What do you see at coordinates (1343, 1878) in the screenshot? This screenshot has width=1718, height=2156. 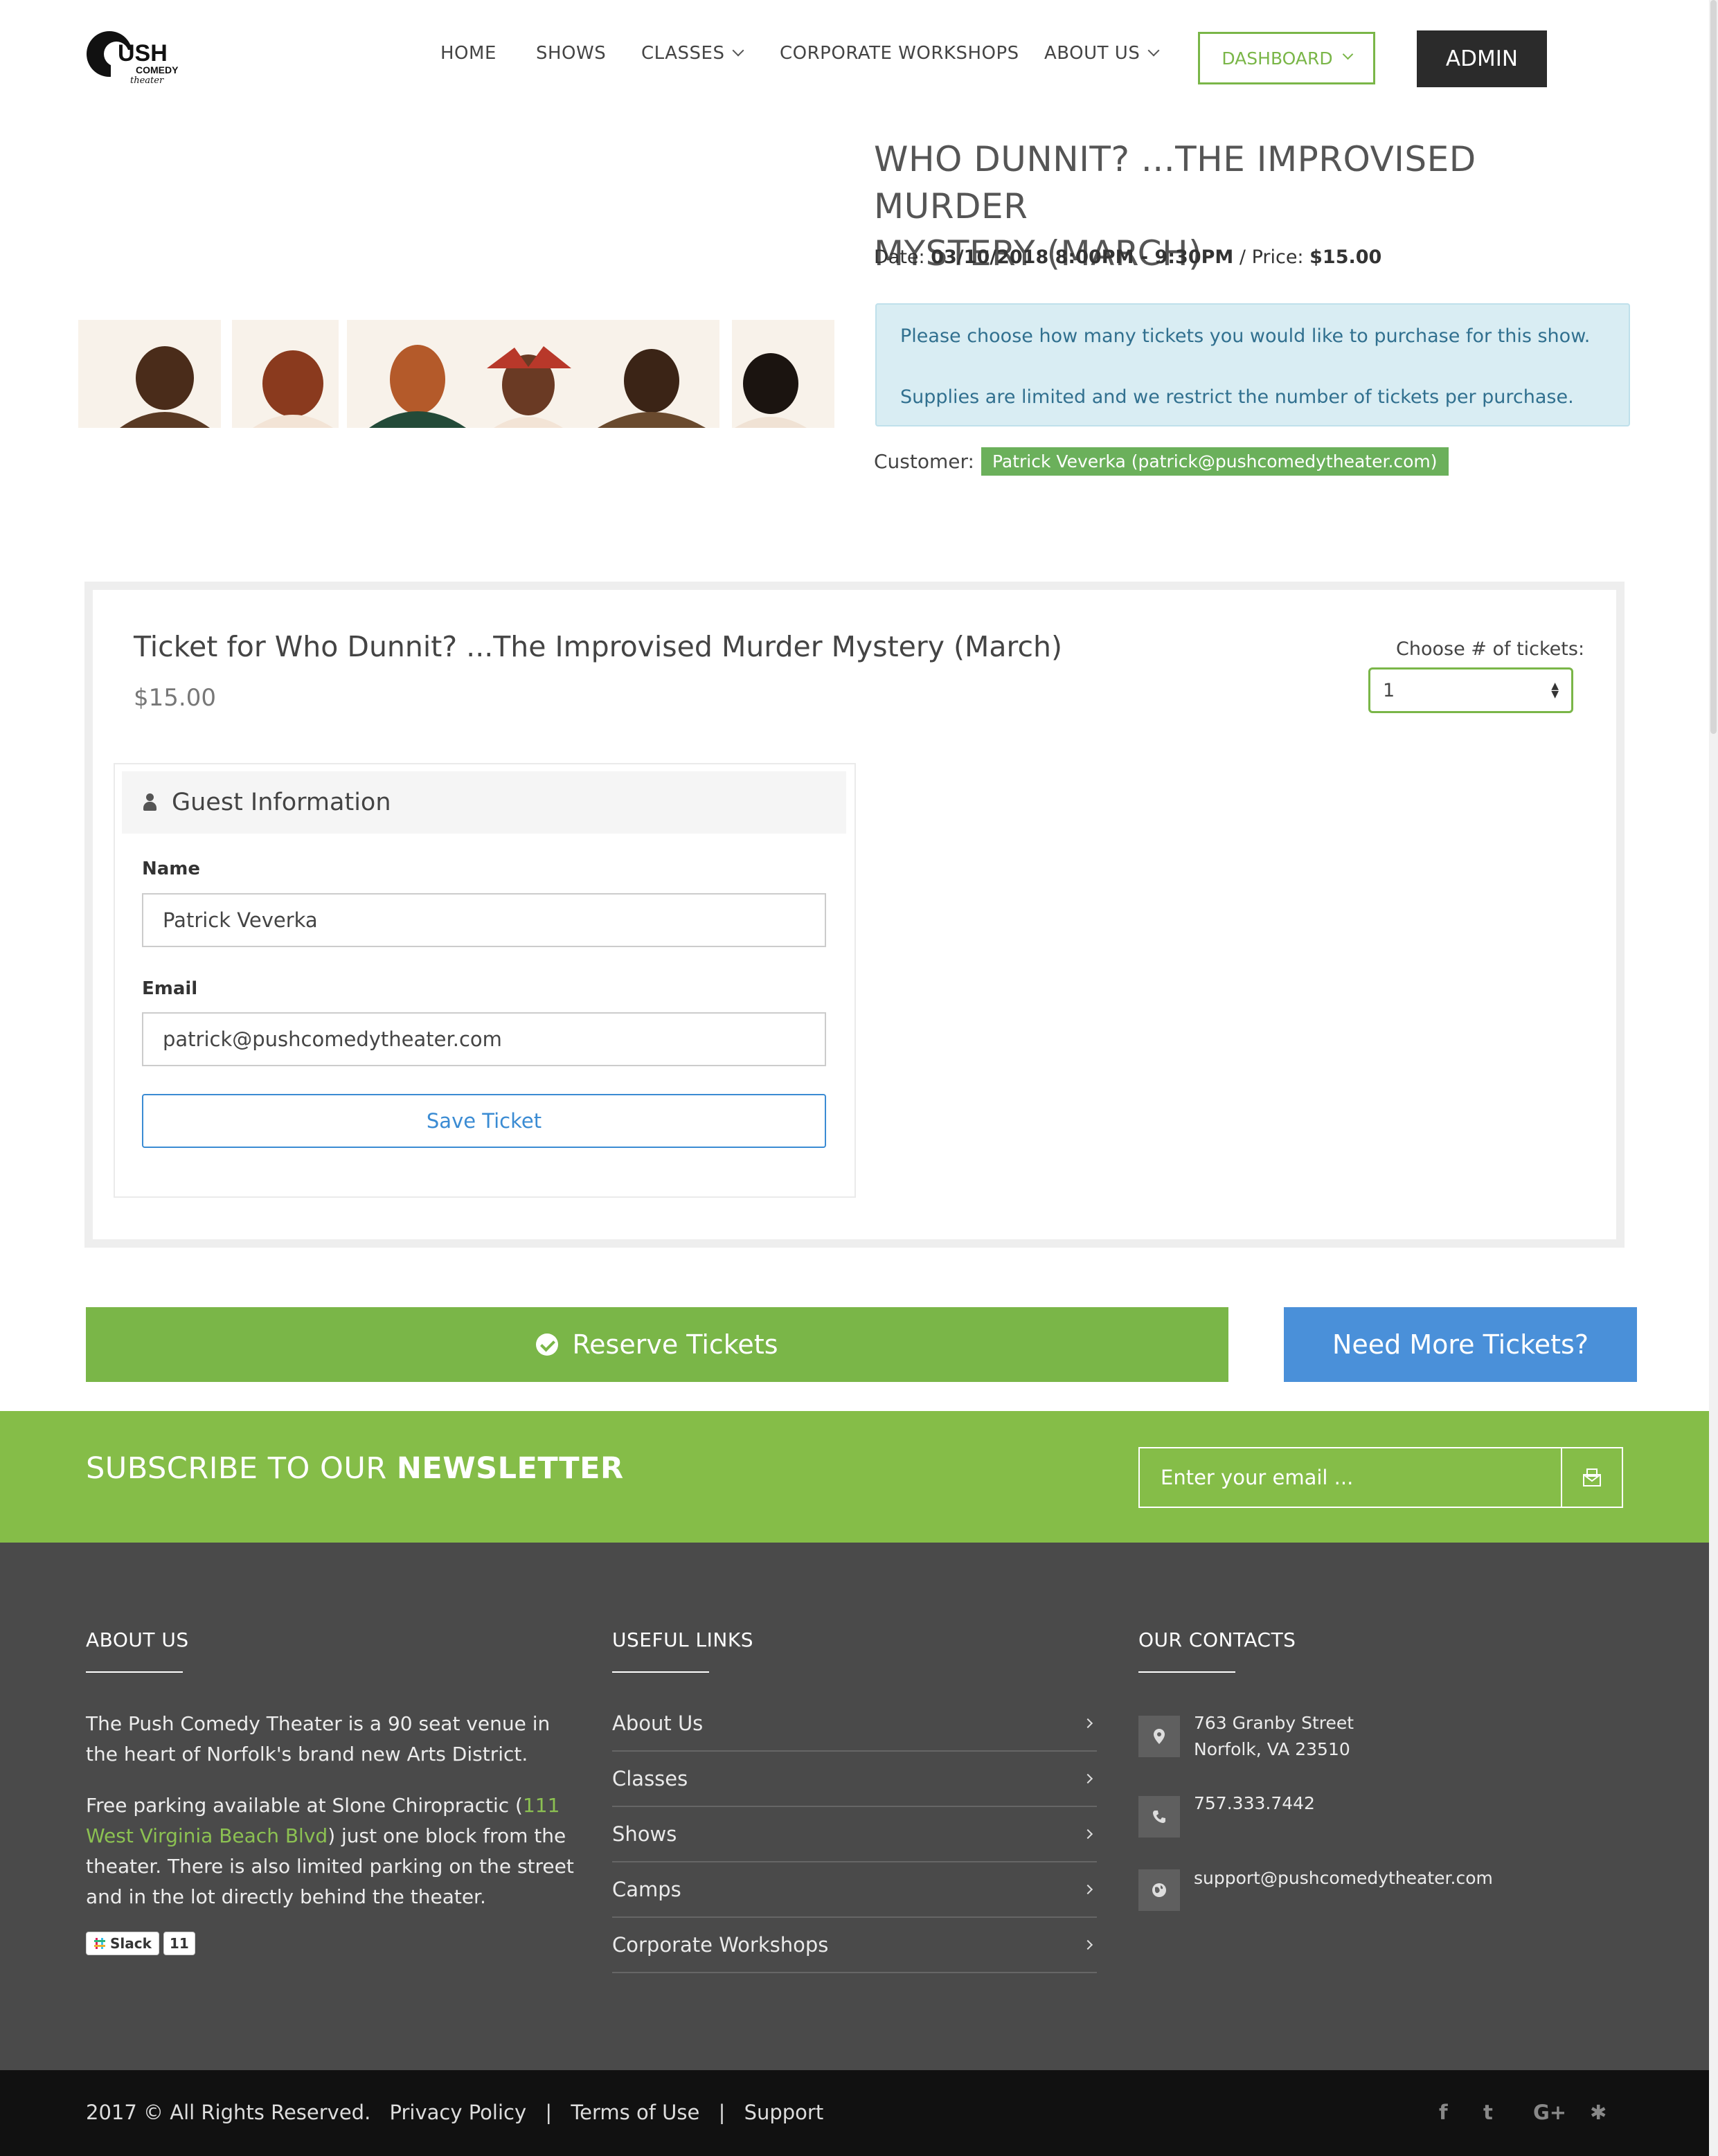 I see `contact-email: support@pushcomedytheater.com` at bounding box center [1343, 1878].